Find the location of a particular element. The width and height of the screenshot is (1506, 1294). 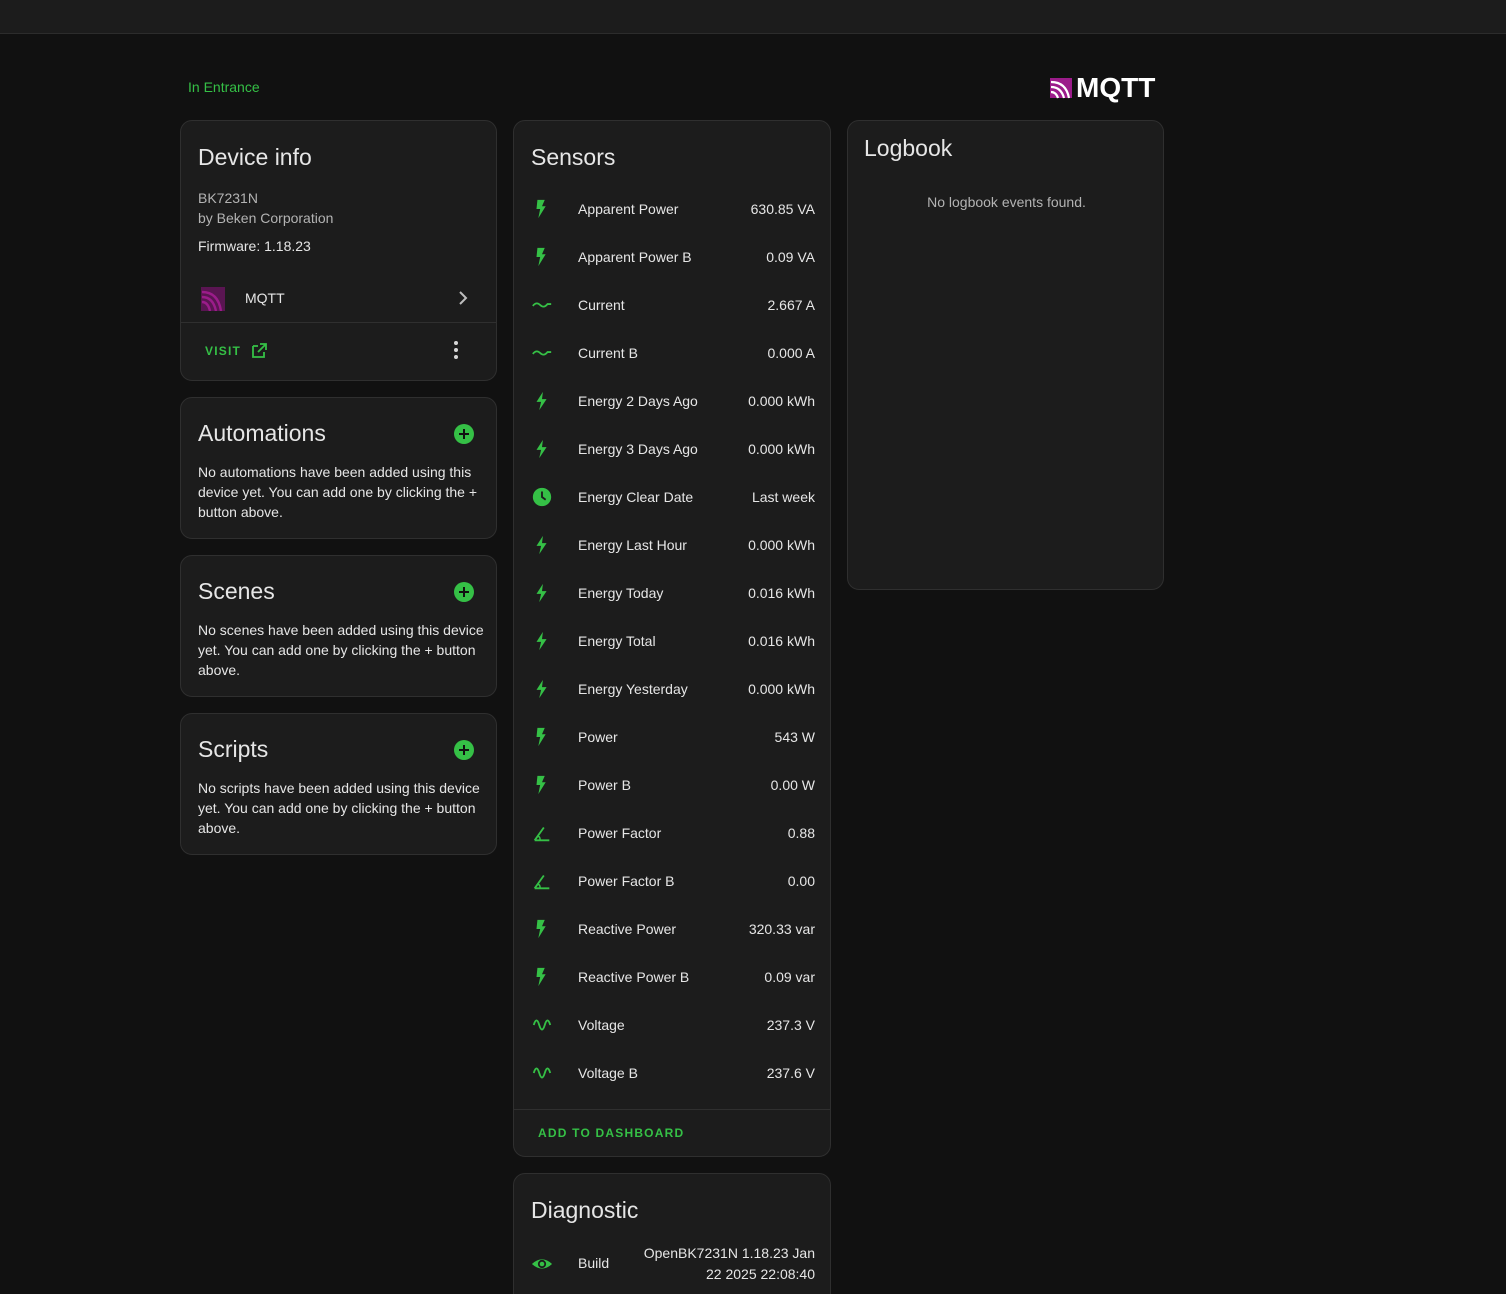

sensor-row: Reactive Power B 0.09 var is located at coordinates (672, 978).